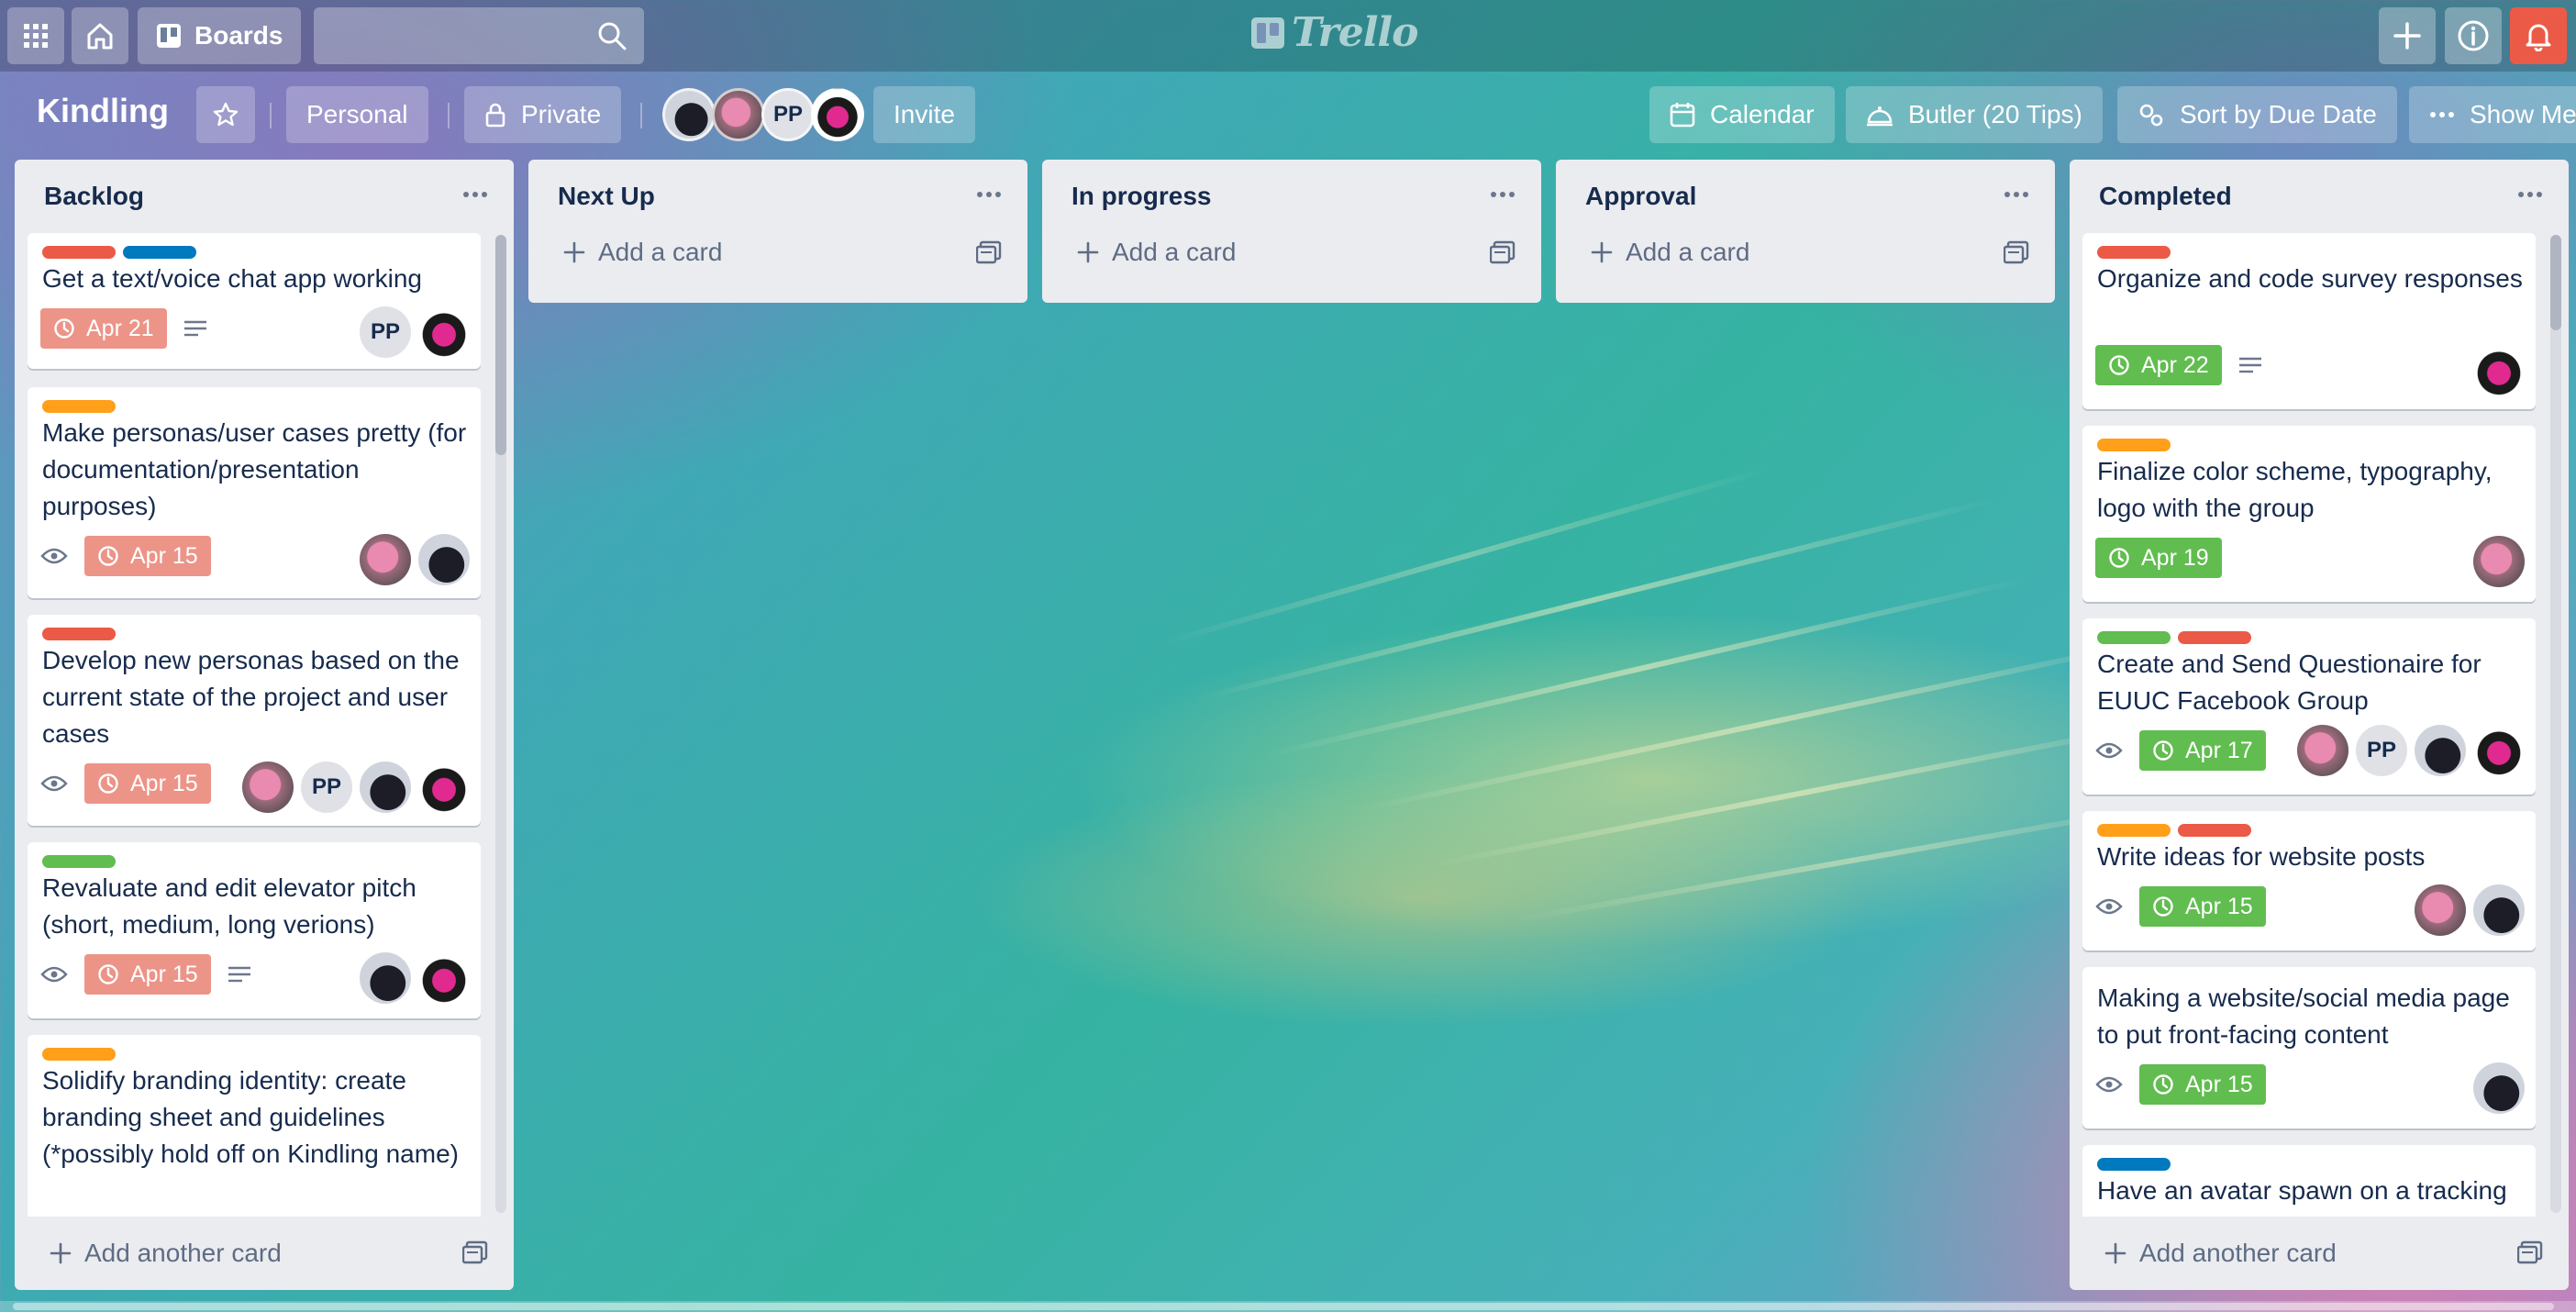 Image resolution: width=2576 pixels, height=1312 pixels. What do you see at coordinates (1334, 32) in the screenshot?
I see `trello-logo: Trello` at bounding box center [1334, 32].